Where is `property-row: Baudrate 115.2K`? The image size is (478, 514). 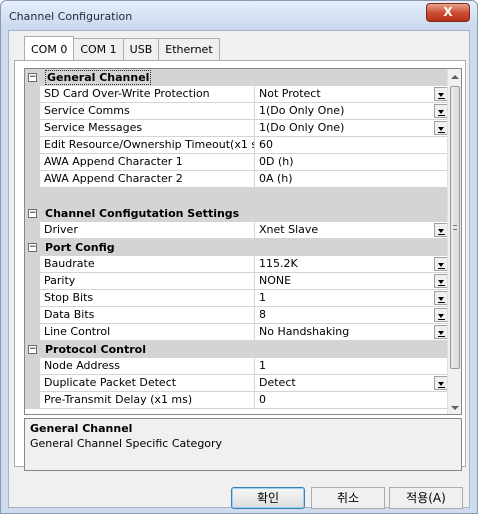
property-row: Baudrate 115.2K is located at coordinates (237, 264).